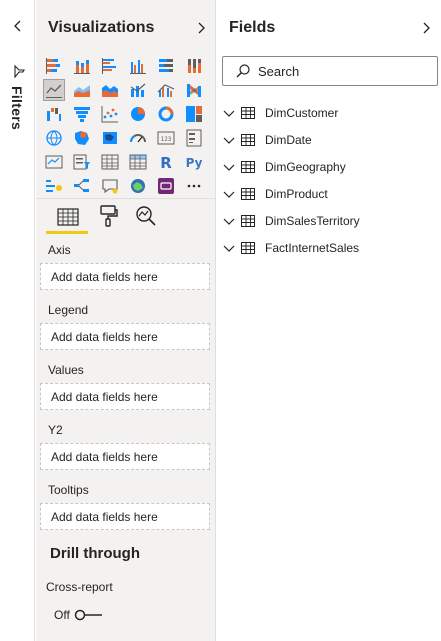 Image resolution: width=441 pixels, height=641 pixels. Describe the element at coordinates (19, 71) in the screenshot. I see `funnel-icon` at that location.